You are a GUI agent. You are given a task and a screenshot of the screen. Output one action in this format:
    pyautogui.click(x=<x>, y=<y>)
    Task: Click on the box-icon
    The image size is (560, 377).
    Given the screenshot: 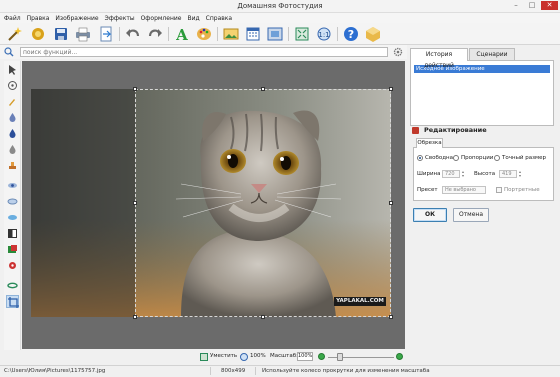 What is the action you would take?
    pyautogui.click(x=373, y=34)
    